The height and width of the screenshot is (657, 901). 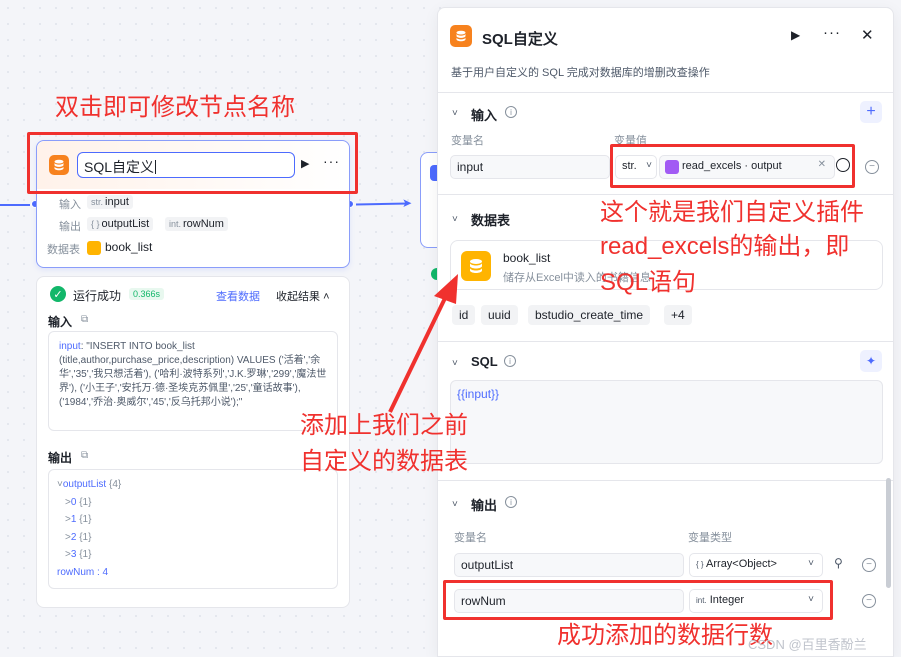 I want to click on output-item: >2 {1}, so click(x=193, y=538).